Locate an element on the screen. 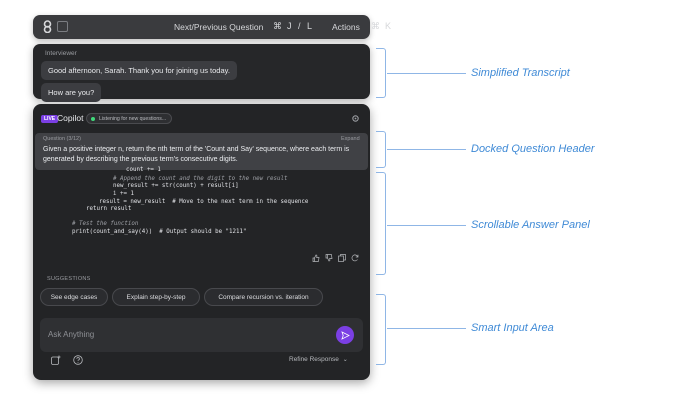 The height and width of the screenshot is (400, 681). send-button is located at coordinates (345, 335).